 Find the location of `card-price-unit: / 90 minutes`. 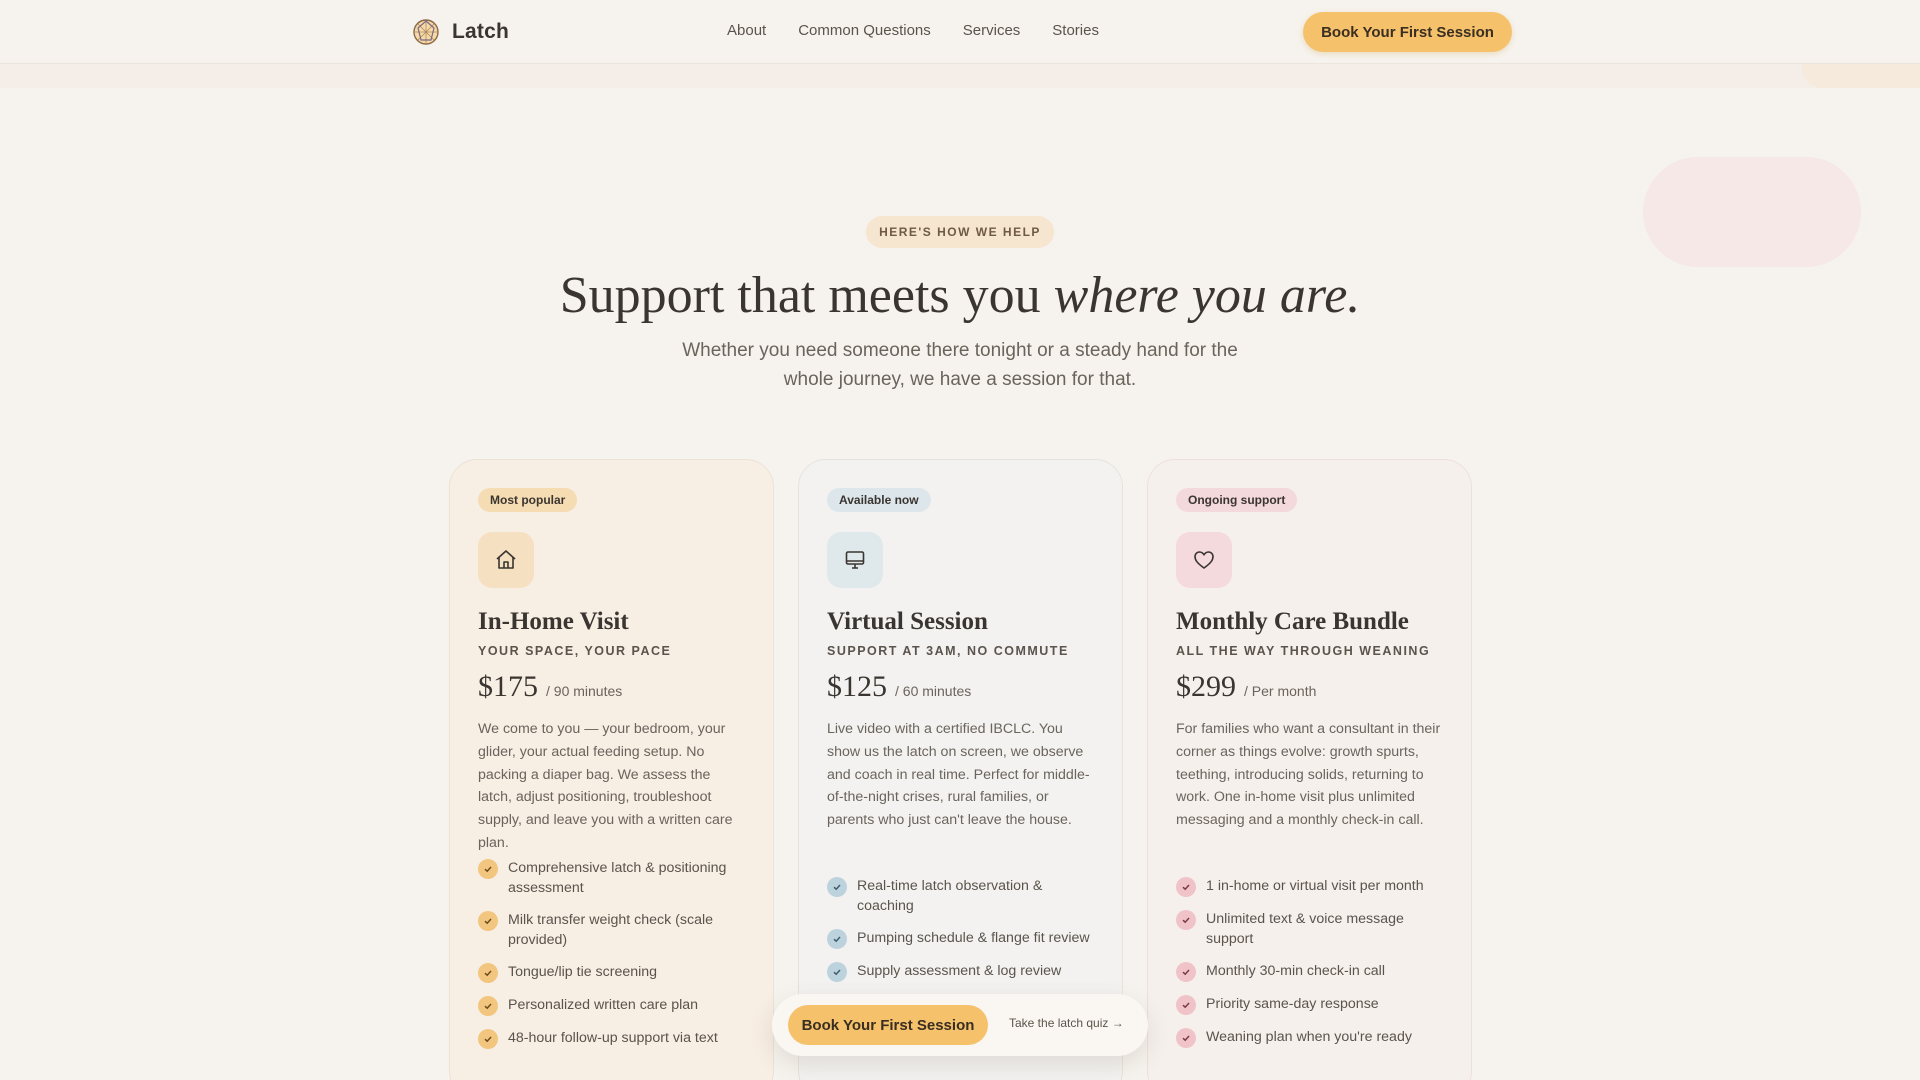

card-price-unit: / 90 minutes is located at coordinates (584, 691).